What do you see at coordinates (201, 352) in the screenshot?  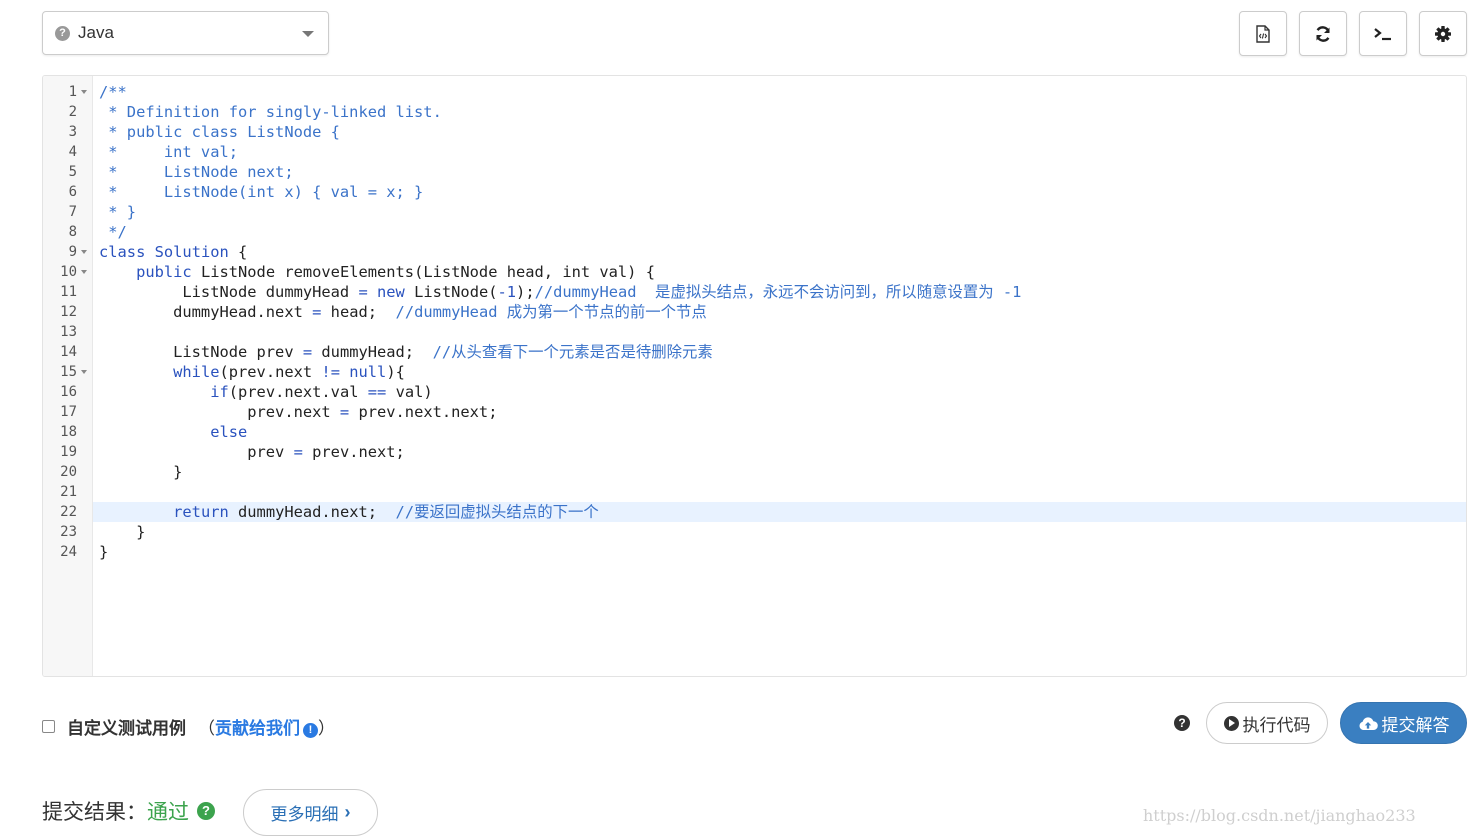 I see `code-token: ListNode prev` at bounding box center [201, 352].